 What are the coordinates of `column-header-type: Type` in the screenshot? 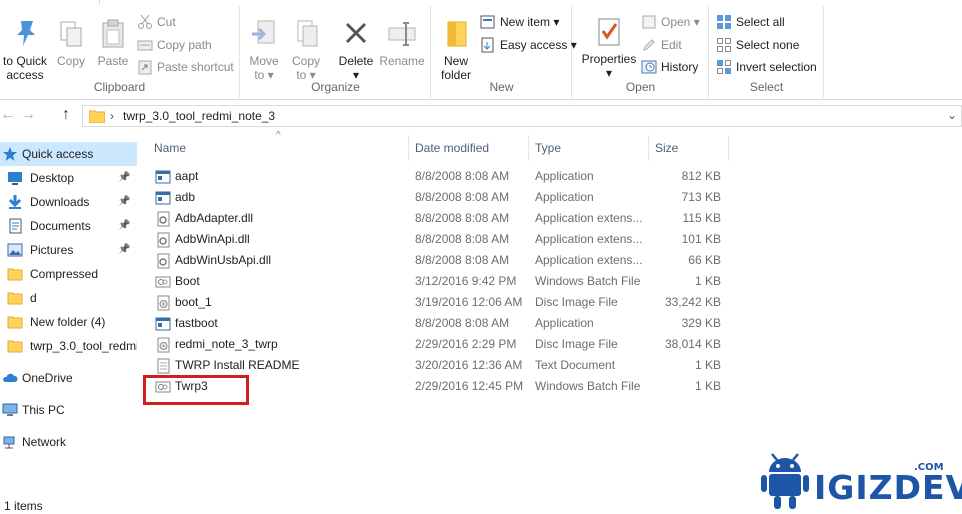 It's located at (548, 148).